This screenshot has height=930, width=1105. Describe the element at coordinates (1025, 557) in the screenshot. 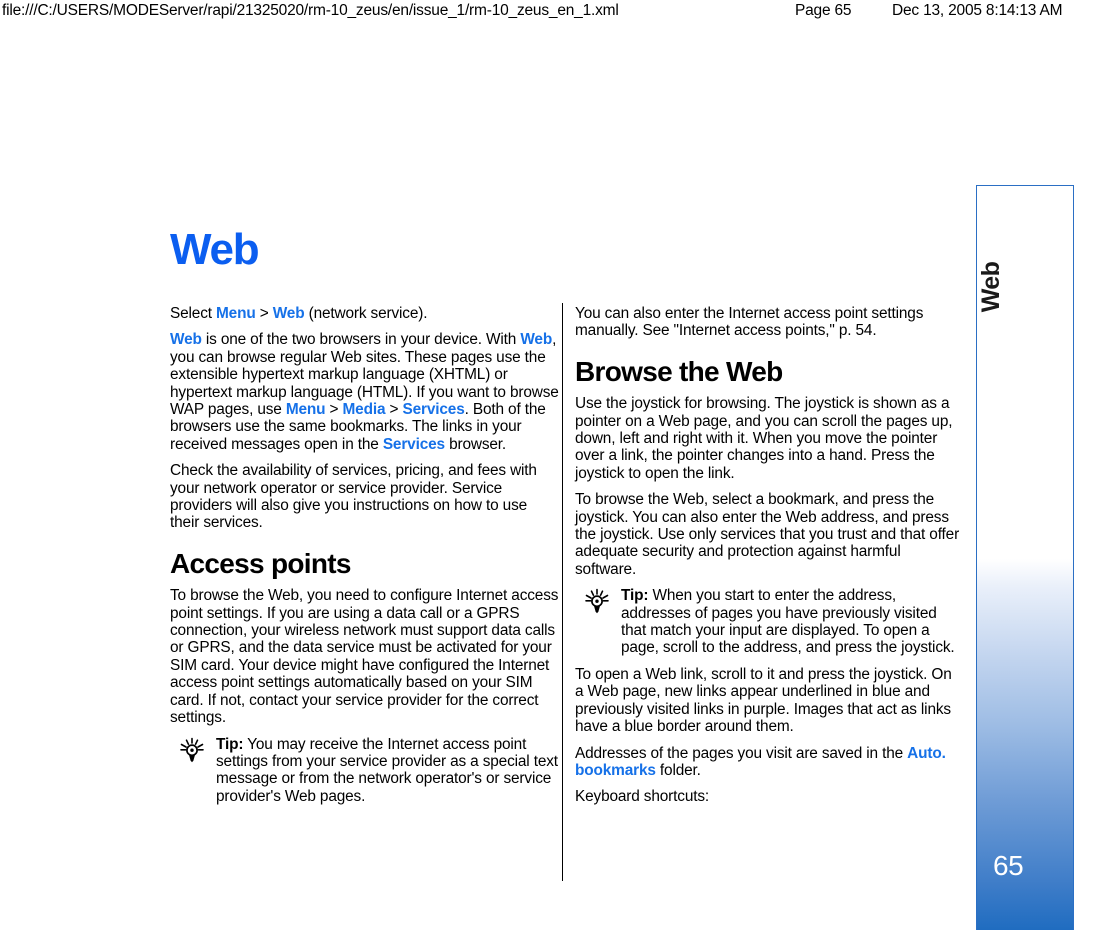

I see `chapter-thumb-tab: Web 65` at that location.